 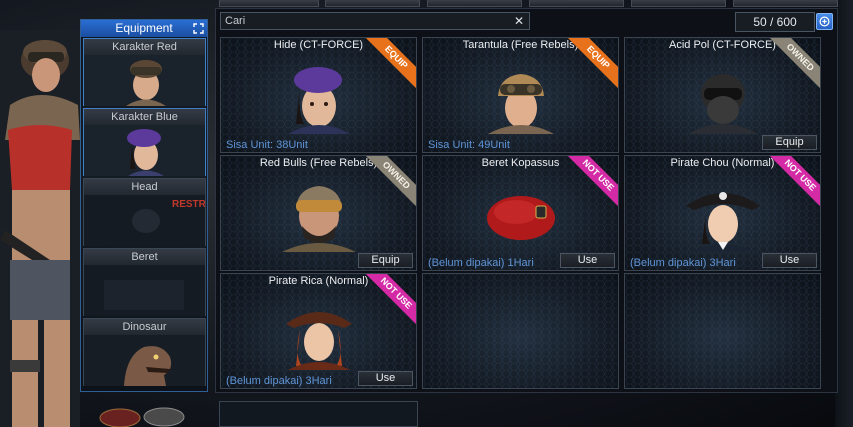 What do you see at coordinates (824, 21) in the screenshot?
I see `plus-circle-icon` at bounding box center [824, 21].